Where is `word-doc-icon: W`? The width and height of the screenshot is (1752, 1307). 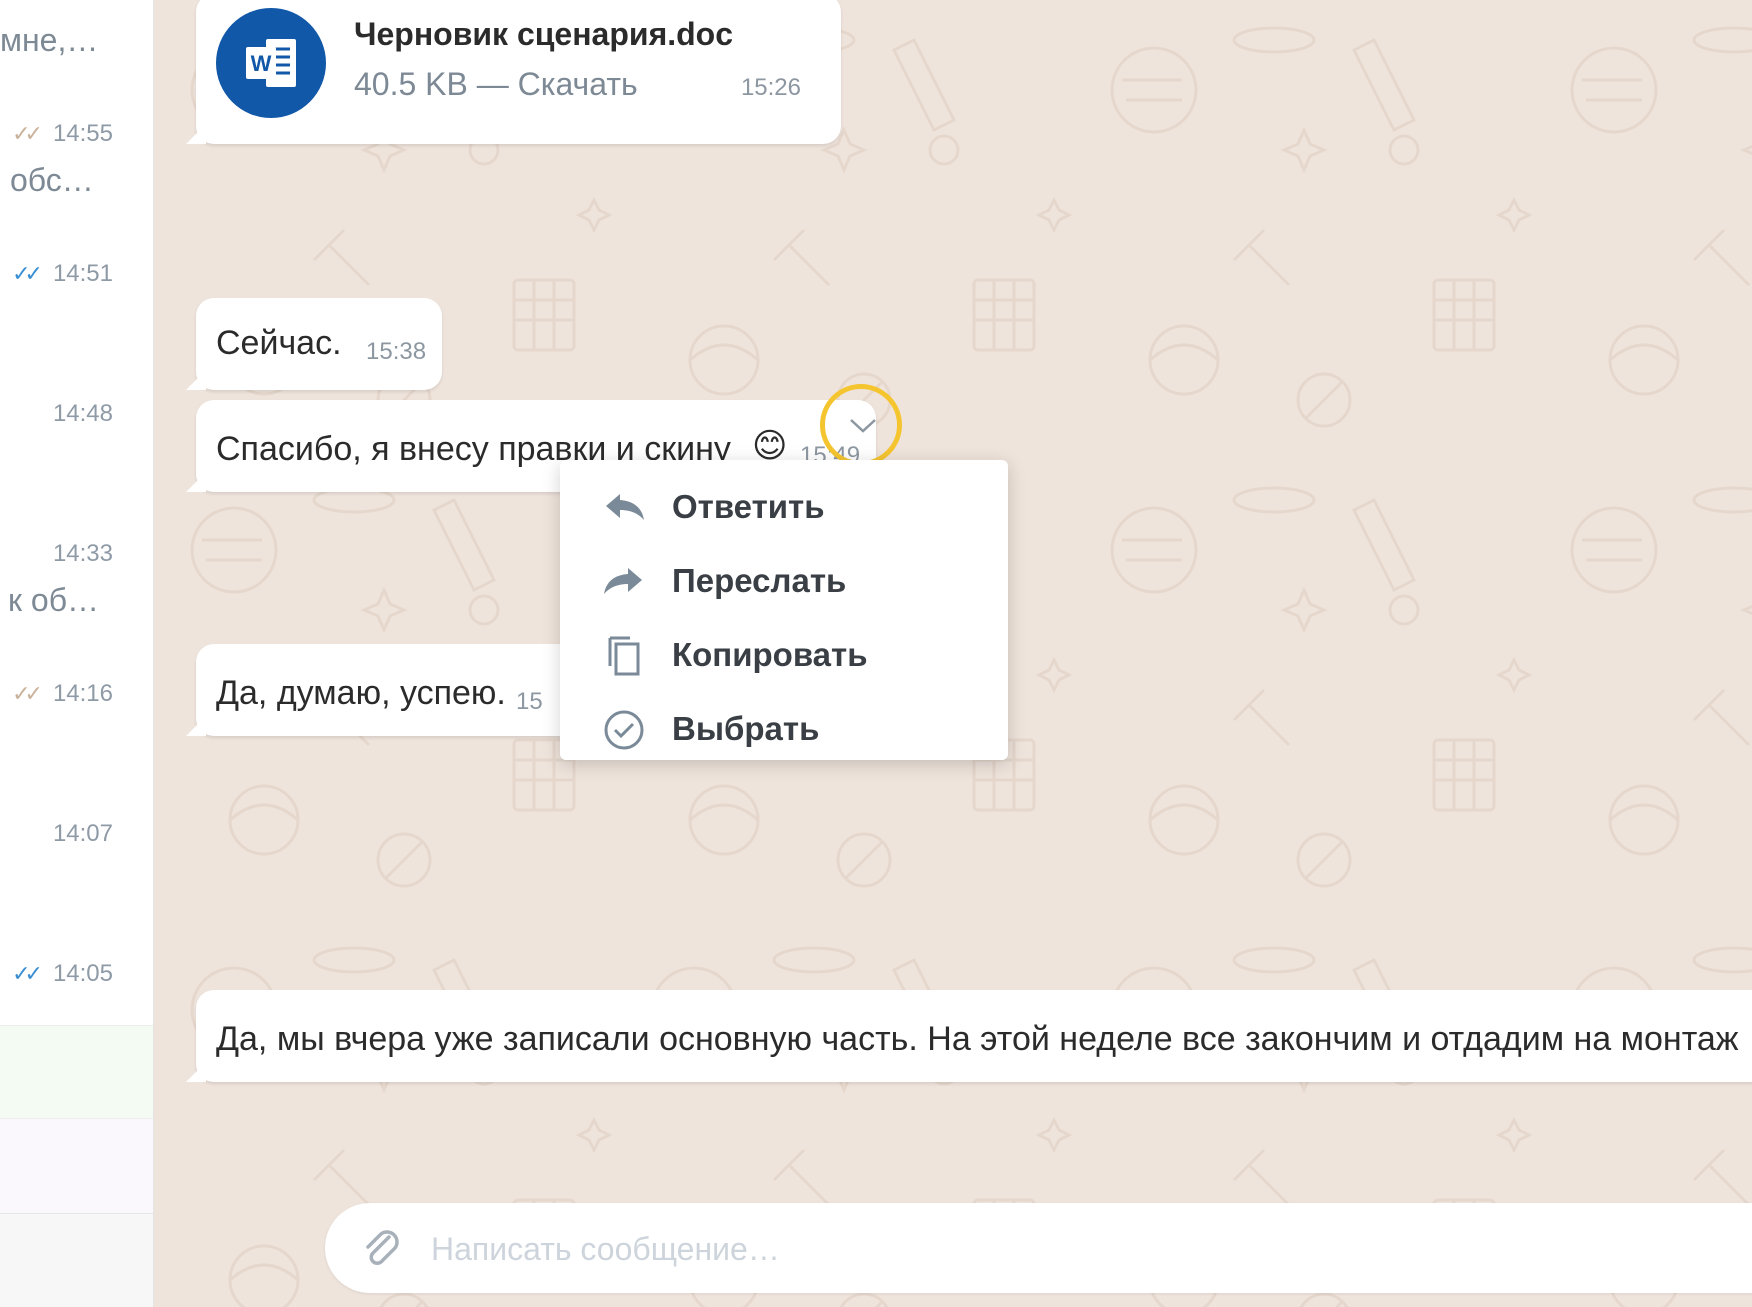
word-doc-icon: W is located at coordinates (271, 63).